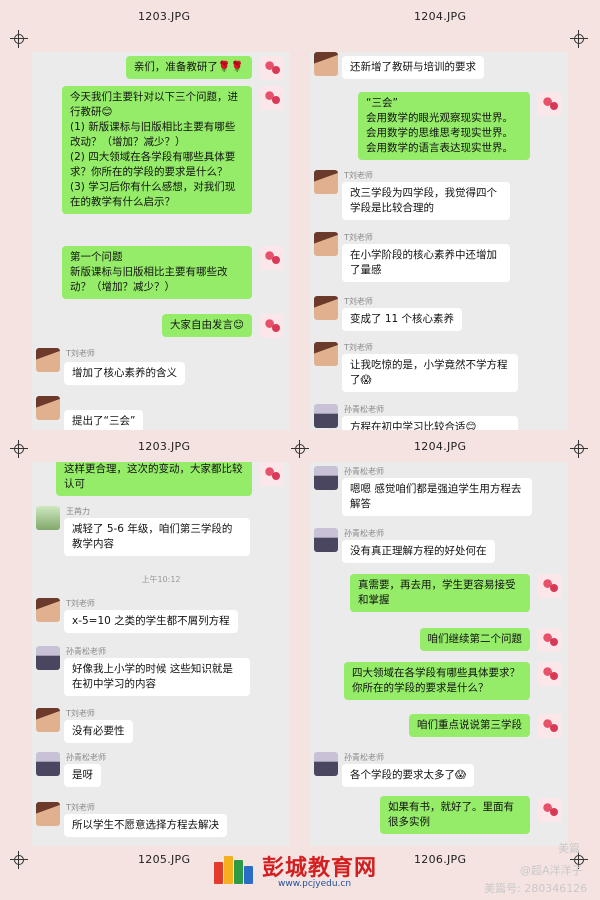  I want to click on message-bubble: 还新增了教研与培训的要求, so click(413, 67).